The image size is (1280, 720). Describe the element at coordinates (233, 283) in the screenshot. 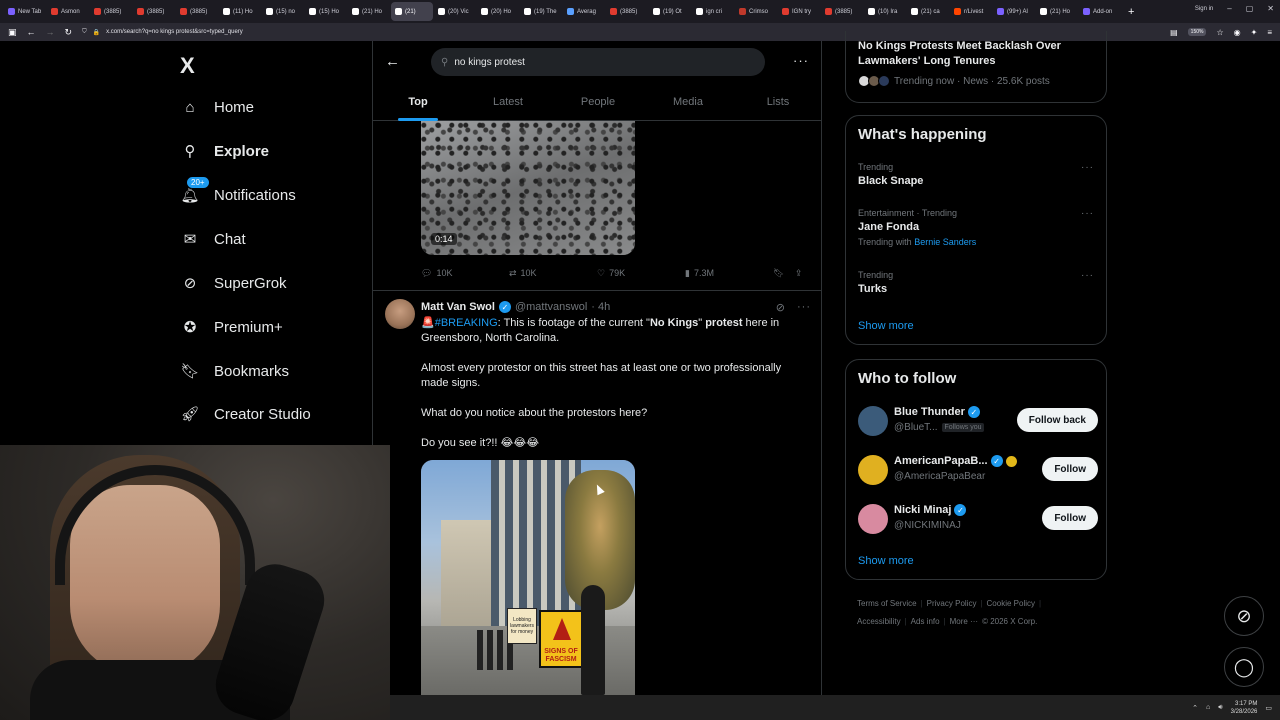

I see `nav-item-supergrok: ⊘ SuperGrok` at that location.